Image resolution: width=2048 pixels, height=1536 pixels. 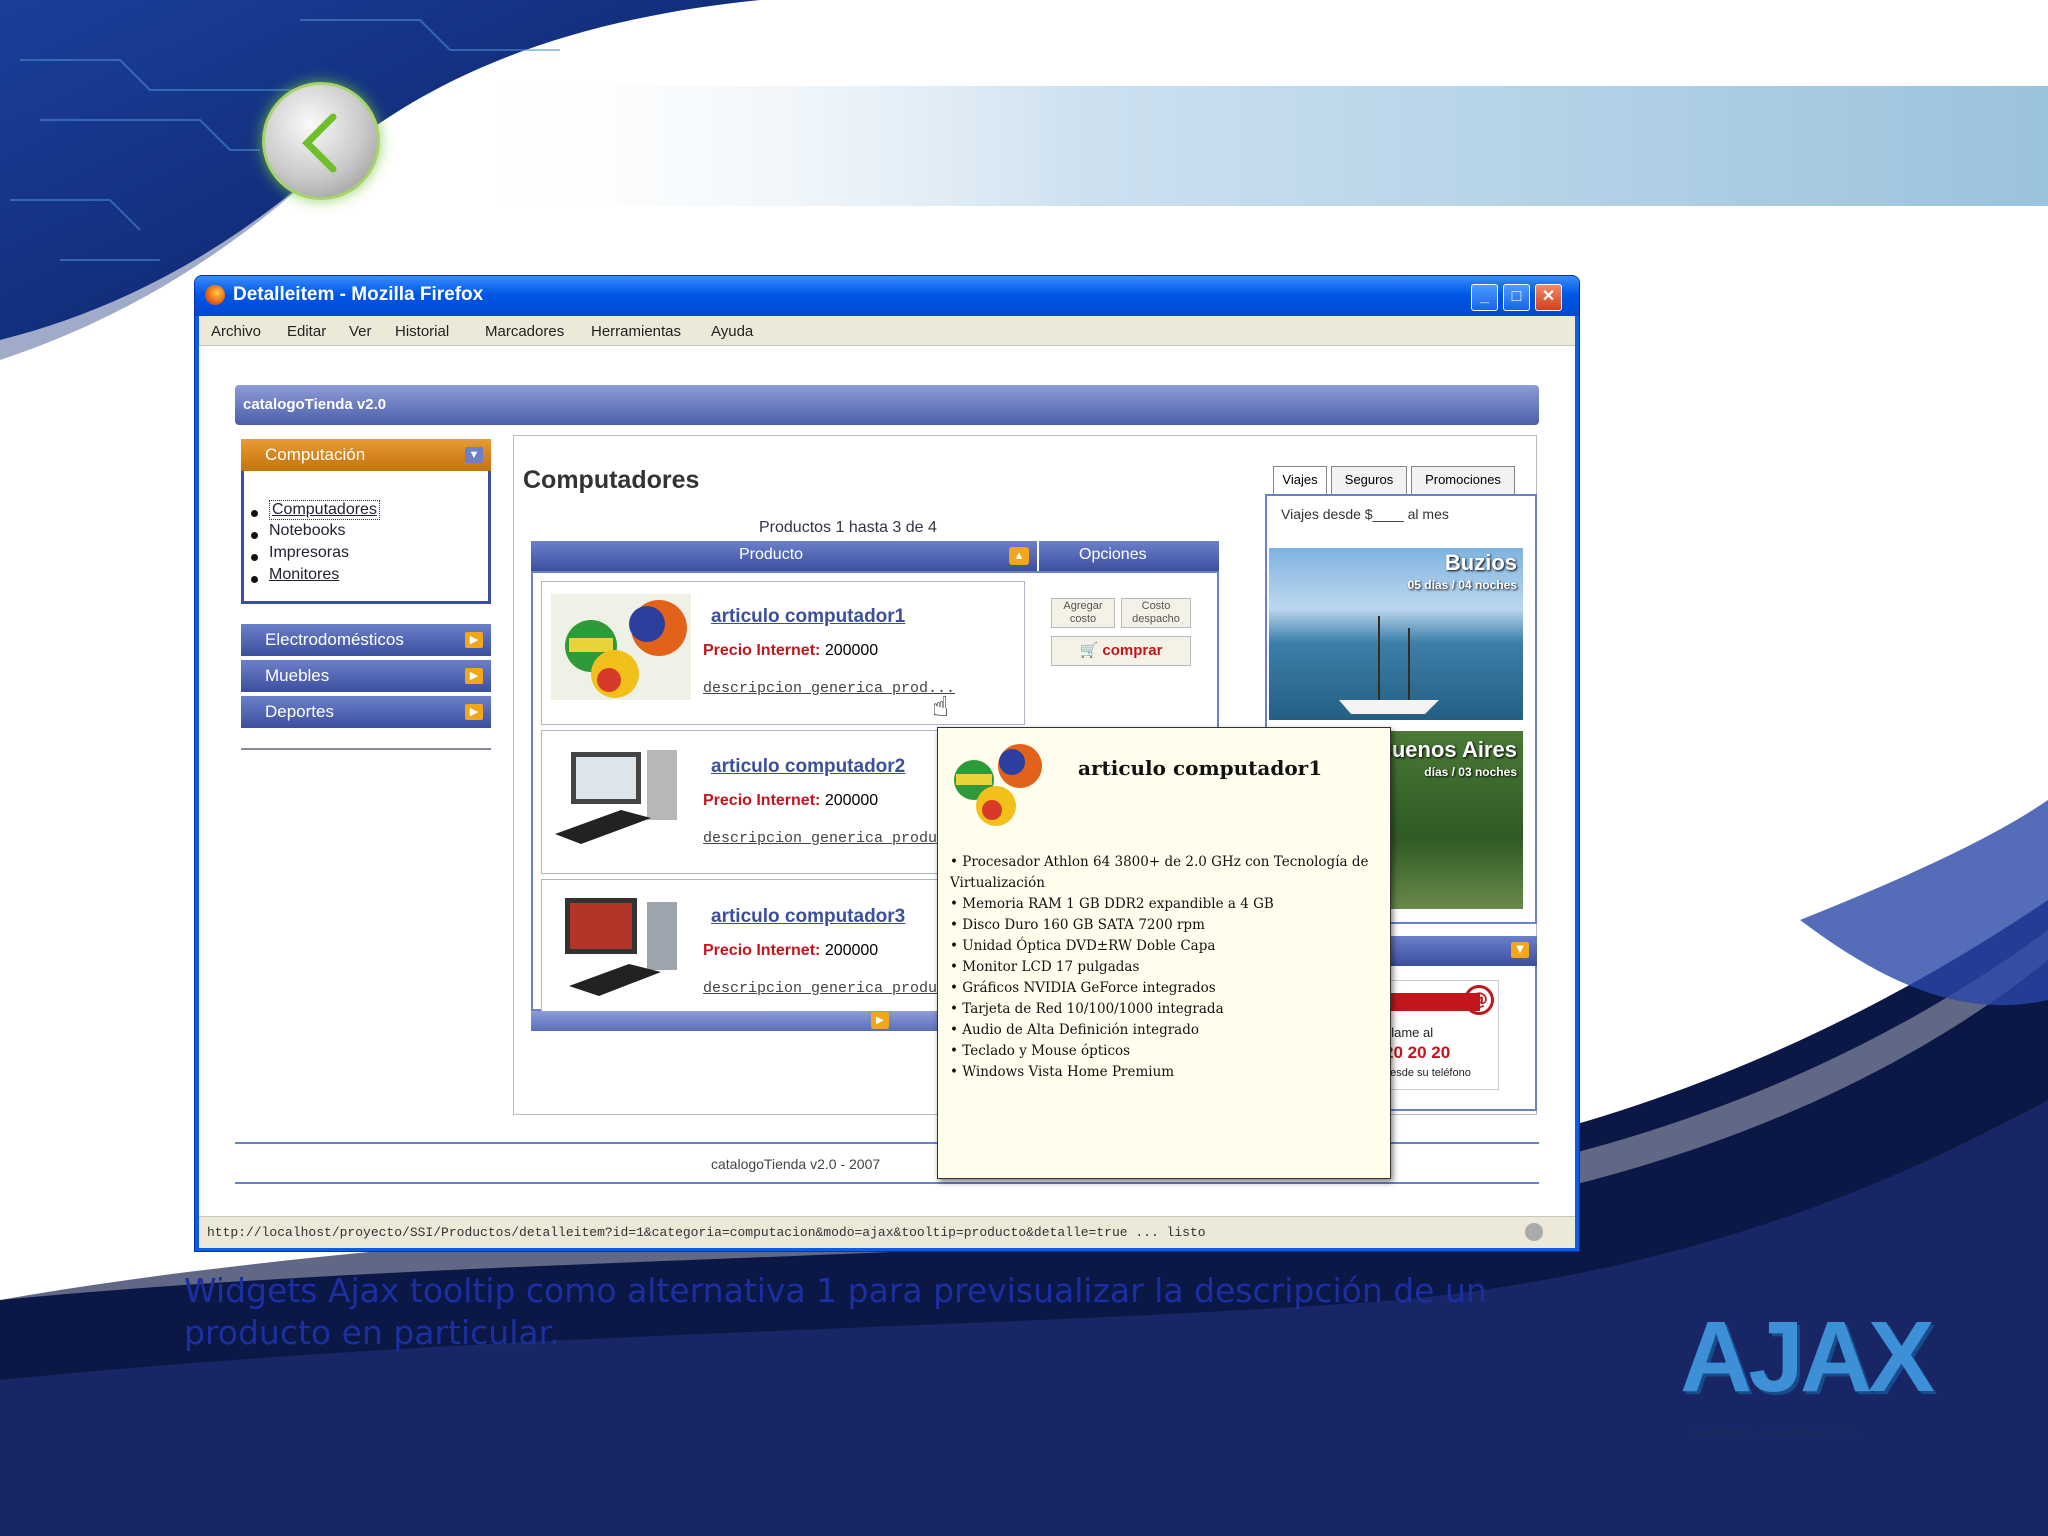 What do you see at coordinates (1446, 749) in the screenshot?
I see `promo-title: Buenos Aires` at bounding box center [1446, 749].